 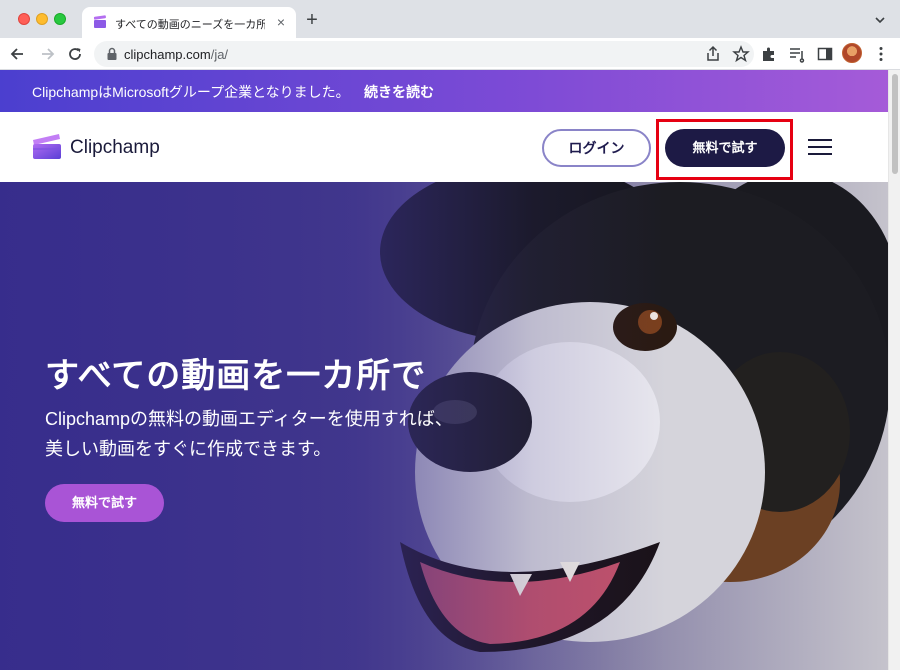 I want to click on tab-title: すべての動画のニーズを一カ所で, so click(x=190, y=25).